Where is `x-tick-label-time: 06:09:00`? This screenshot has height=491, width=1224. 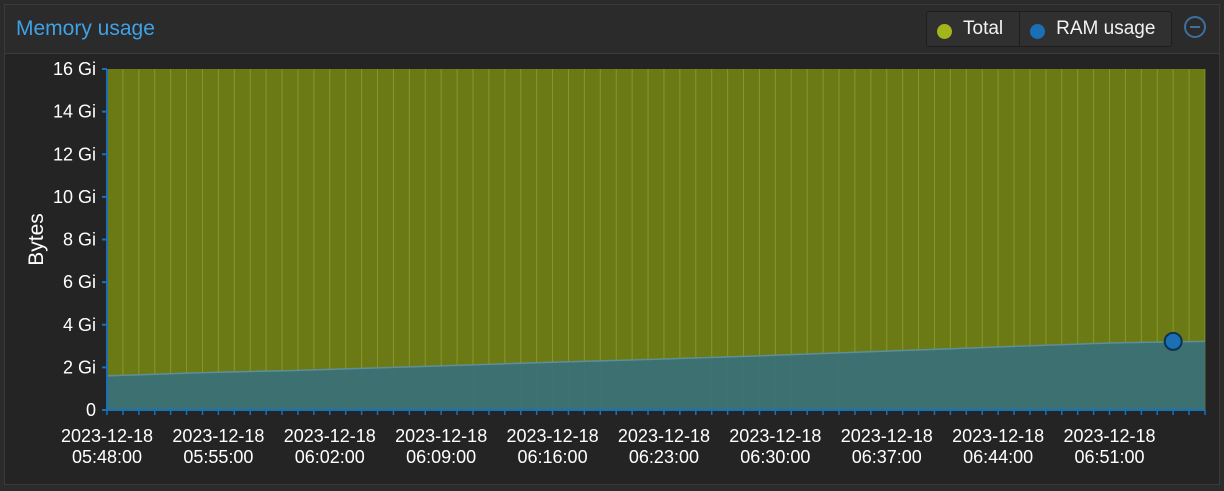 x-tick-label-time: 06:09:00 is located at coordinates (441, 457).